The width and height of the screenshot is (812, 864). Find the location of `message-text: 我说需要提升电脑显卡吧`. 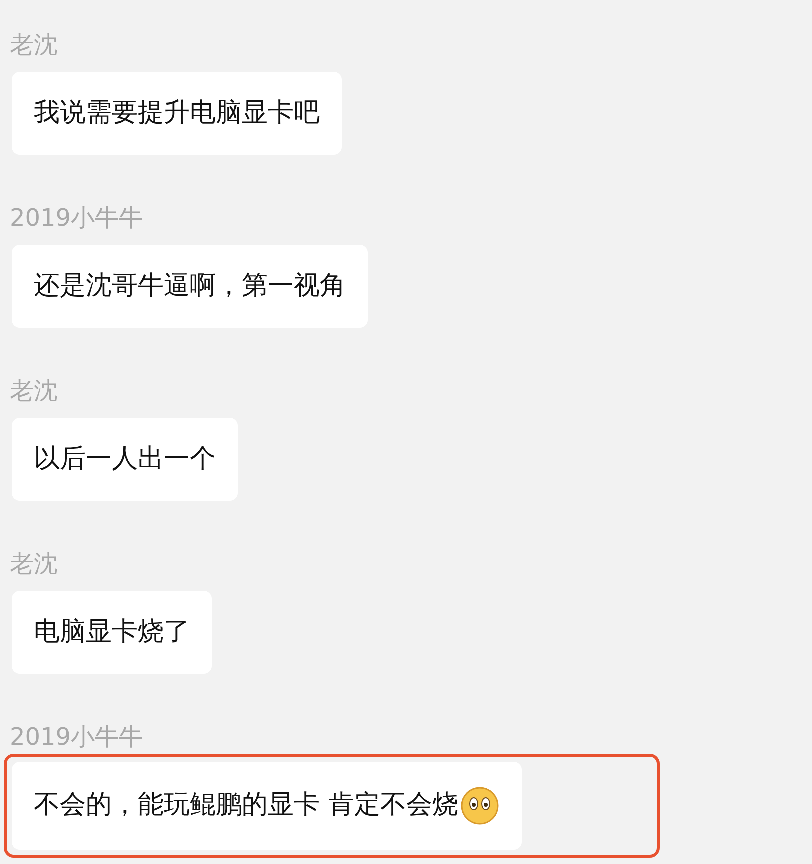

message-text: 我说需要提升电脑显卡吧 is located at coordinates (177, 113).